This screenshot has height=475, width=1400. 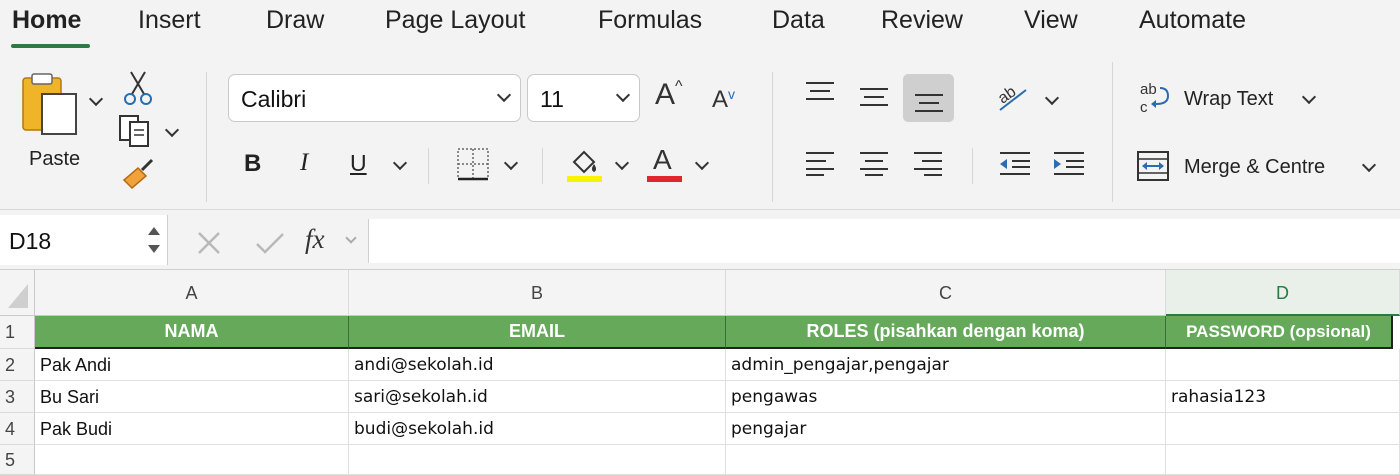 What do you see at coordinates (1255, 167) in the screenshot?
I see `merge-centre-label: Merge & Centre` at bounding box center [1255, 167].